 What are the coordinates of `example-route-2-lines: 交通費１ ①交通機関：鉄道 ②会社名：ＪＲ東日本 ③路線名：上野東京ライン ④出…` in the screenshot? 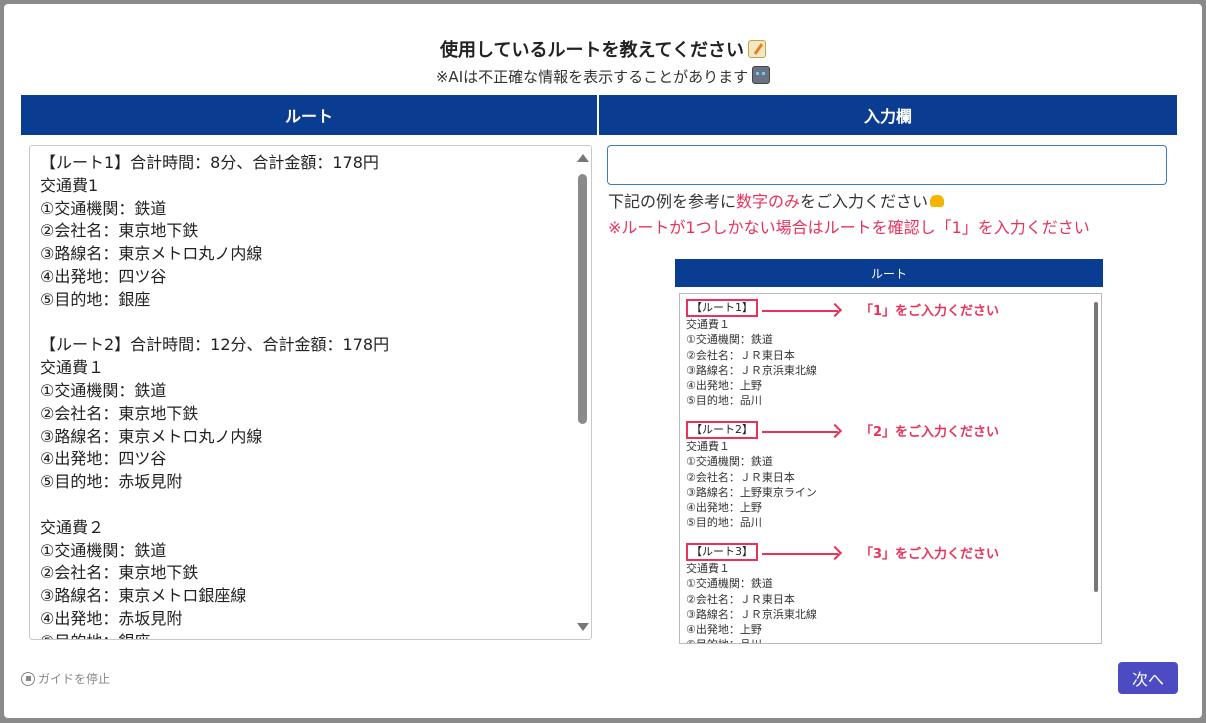 It's located at (751, 485).